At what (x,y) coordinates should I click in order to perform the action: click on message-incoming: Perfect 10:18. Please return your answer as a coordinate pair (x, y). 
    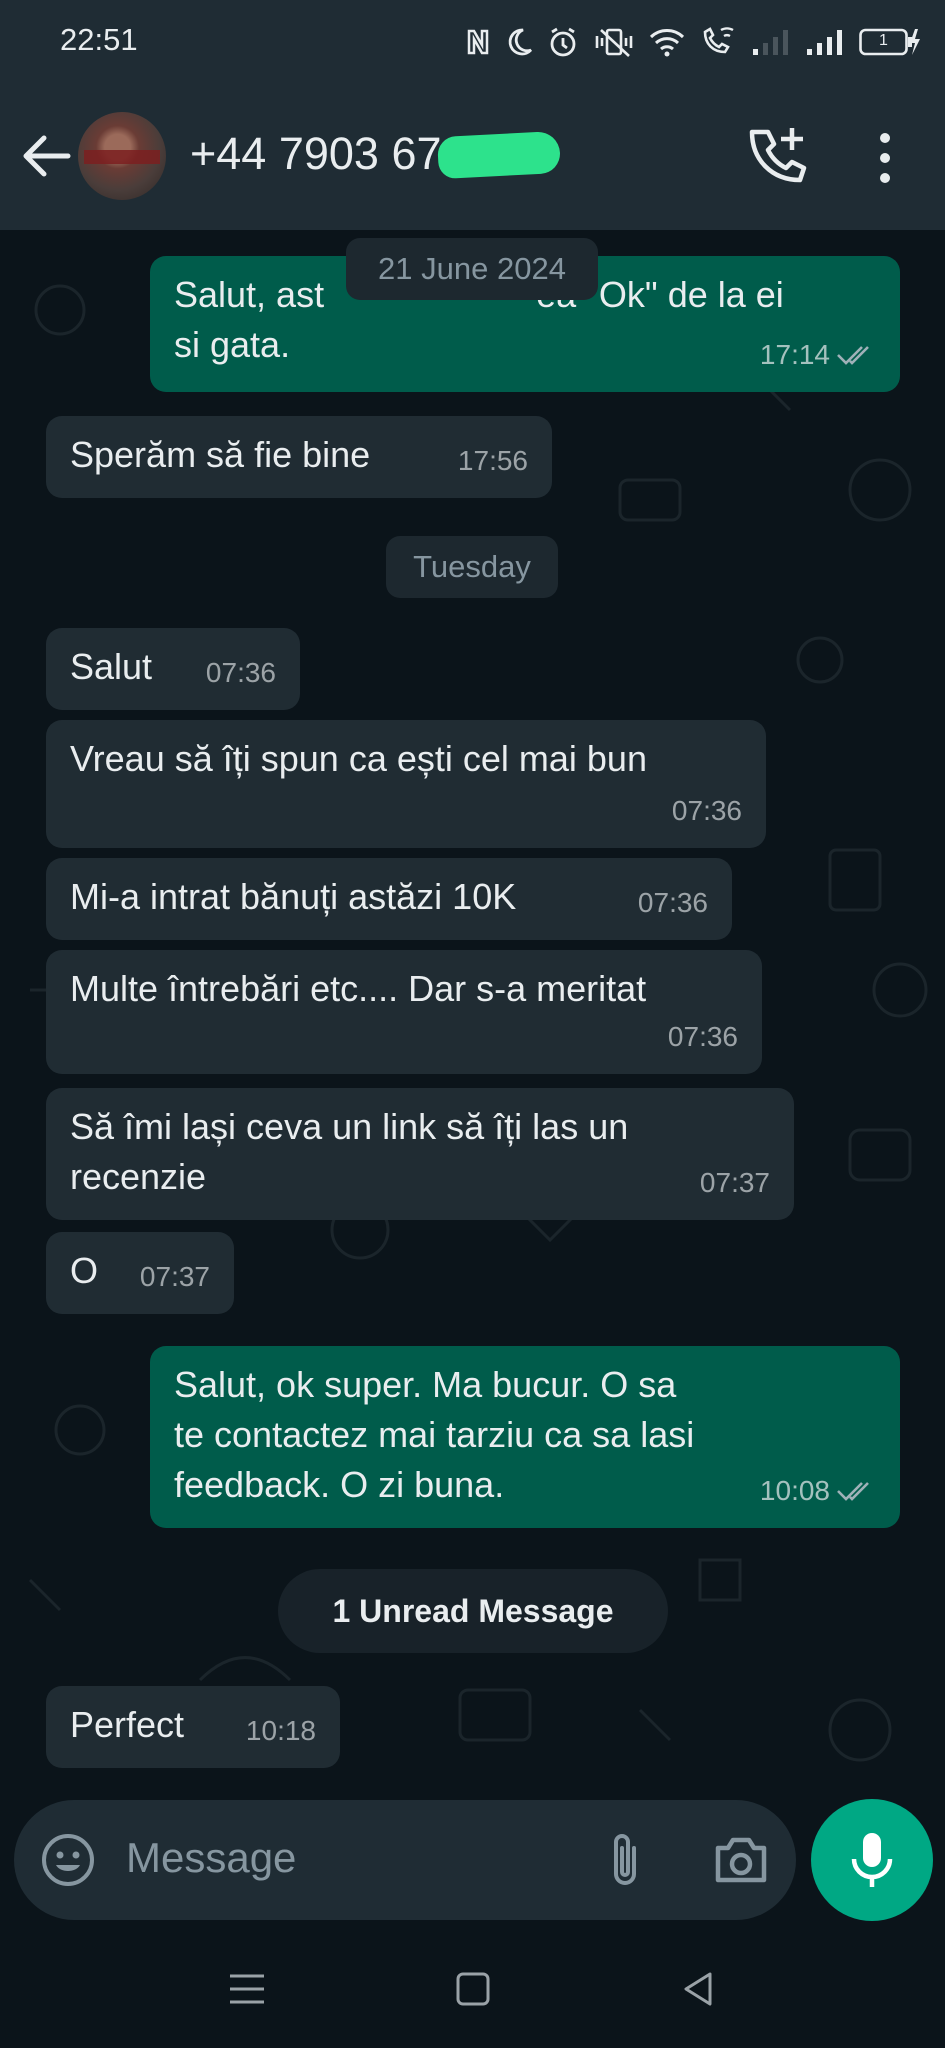
    Looking at the image, I should click on (193, 1727).